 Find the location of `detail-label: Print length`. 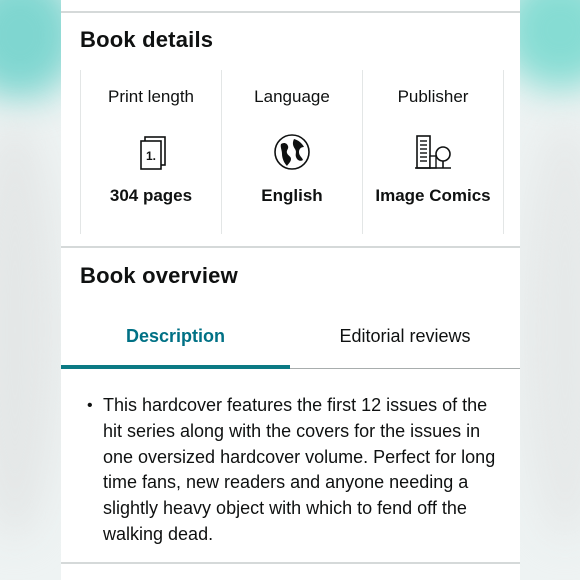

detail-label: Print length is located at coordinates (151, 96).